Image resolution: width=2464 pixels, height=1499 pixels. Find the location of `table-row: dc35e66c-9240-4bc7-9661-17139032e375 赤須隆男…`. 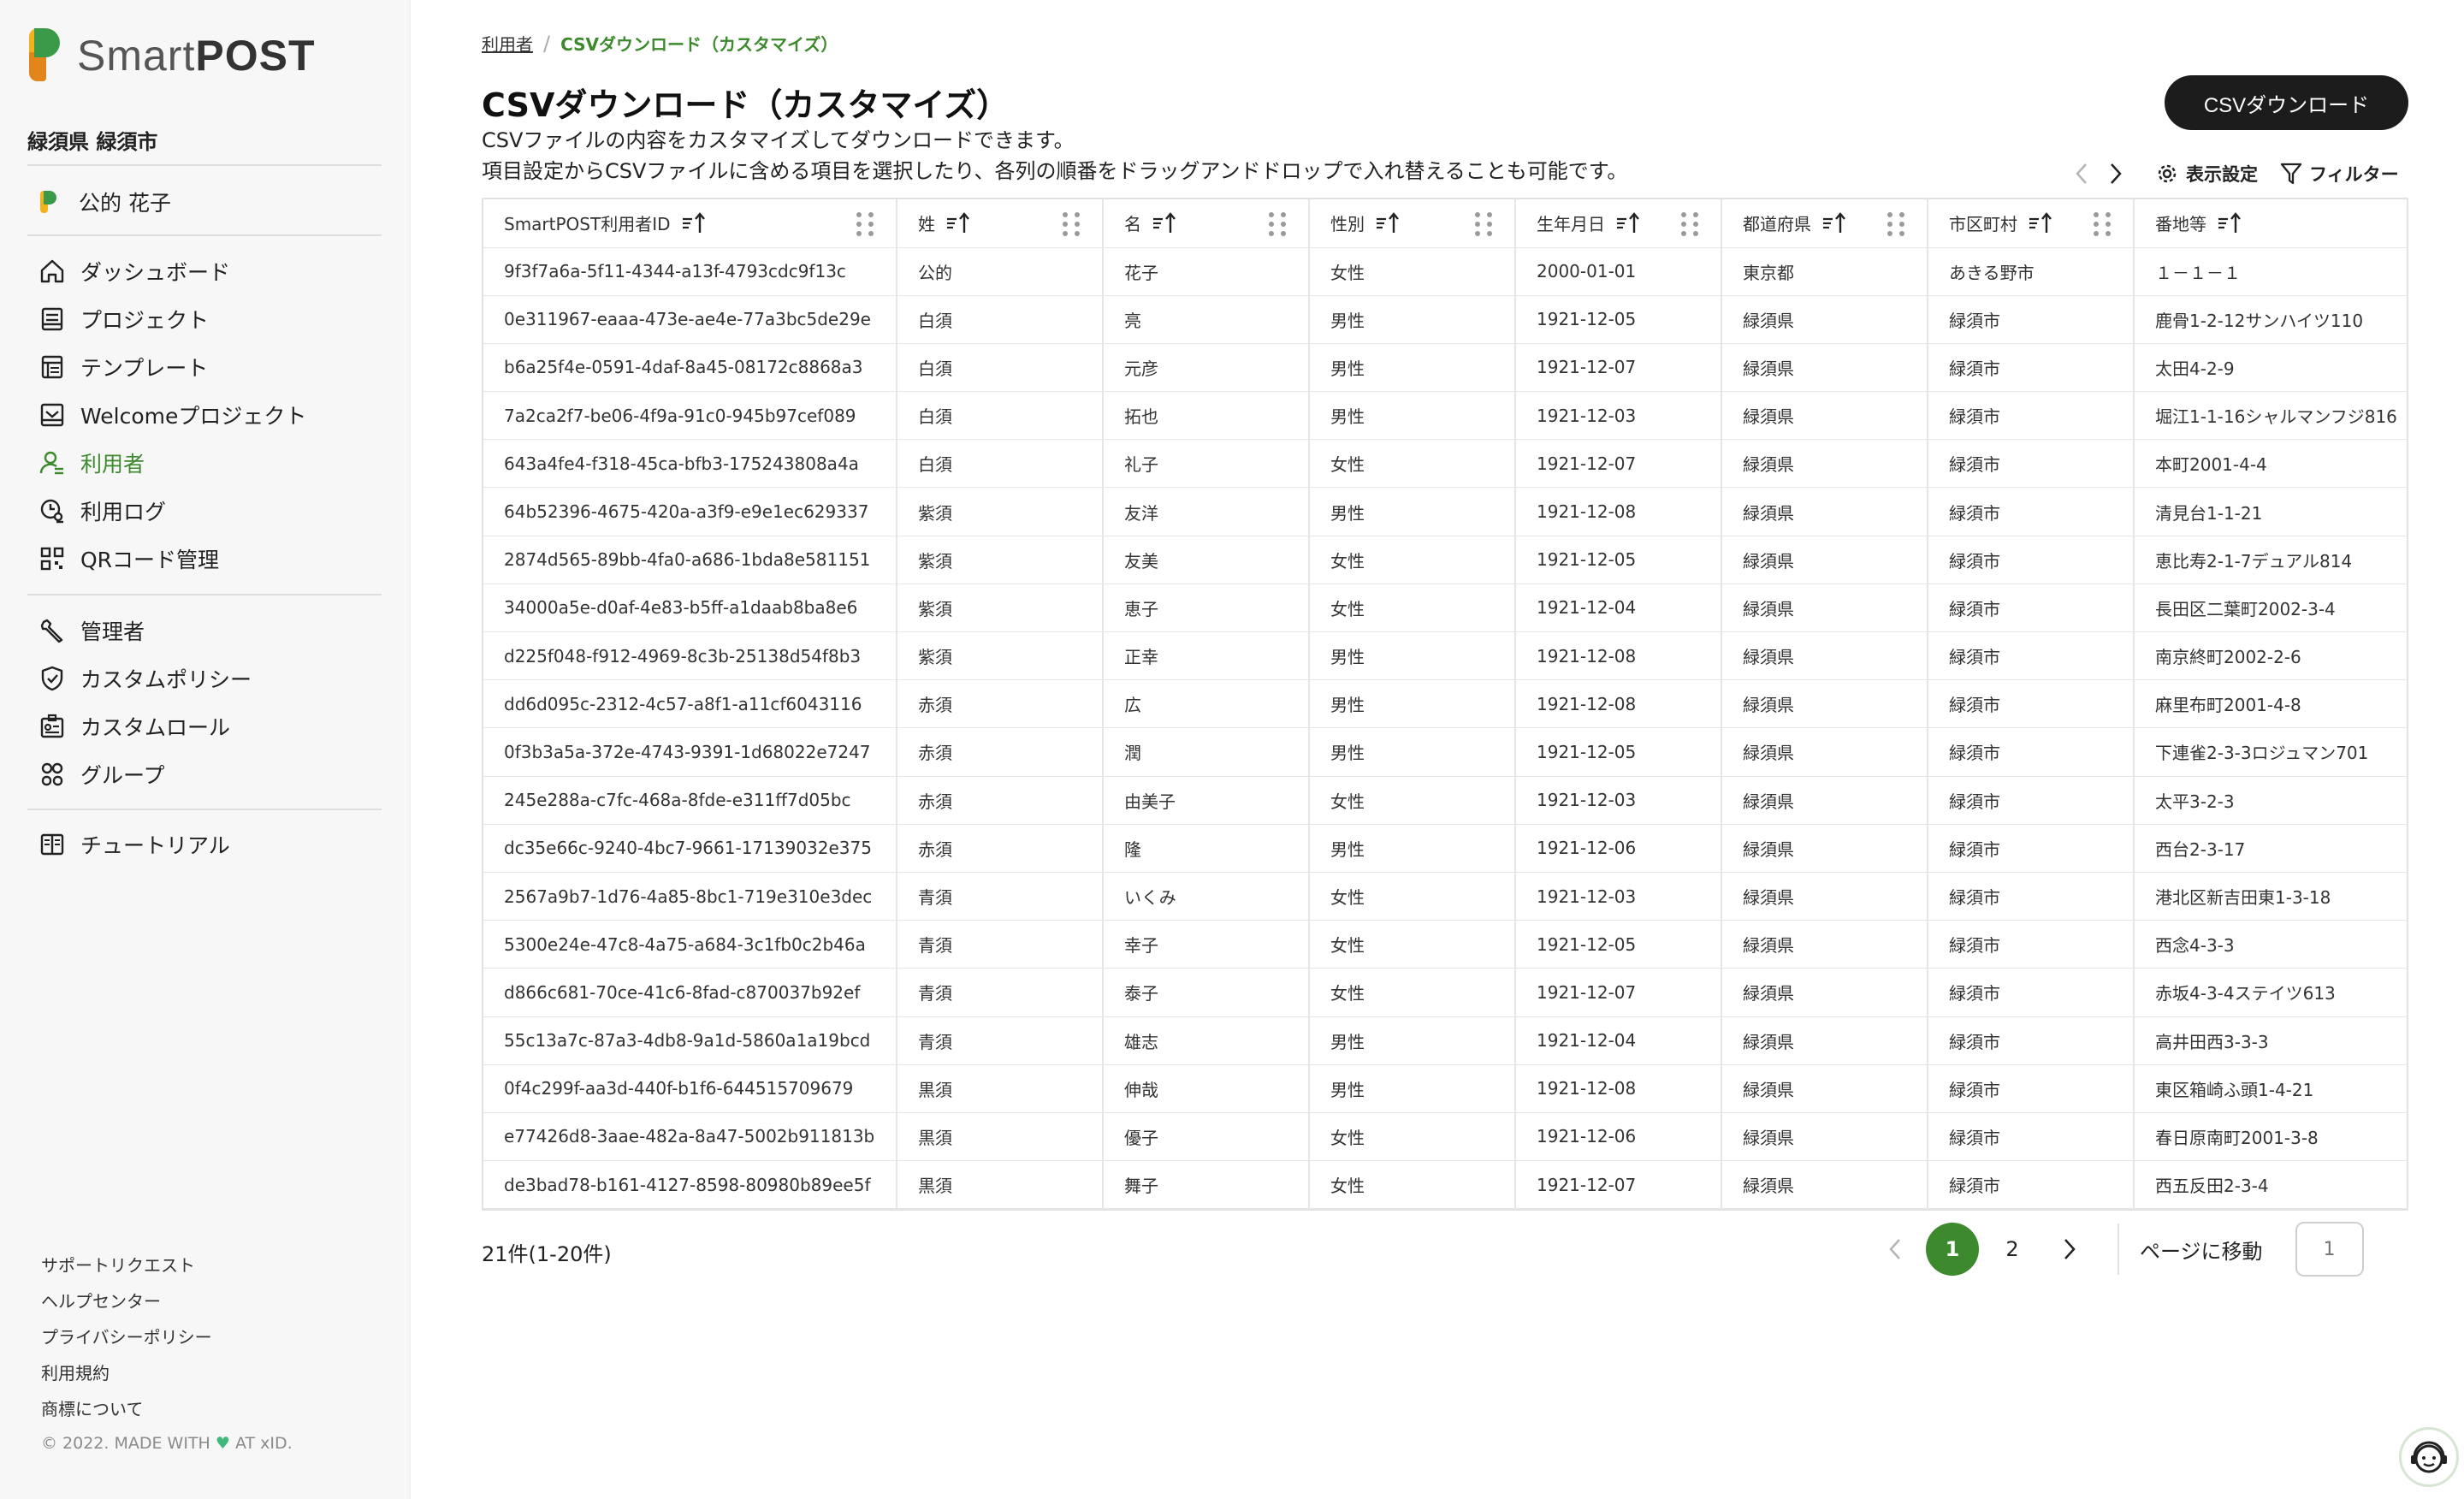

table-row: dc35e66c-9240-4bc7-9661-17139032e375 赤須隆男… is located at coordinates (1445, 849).